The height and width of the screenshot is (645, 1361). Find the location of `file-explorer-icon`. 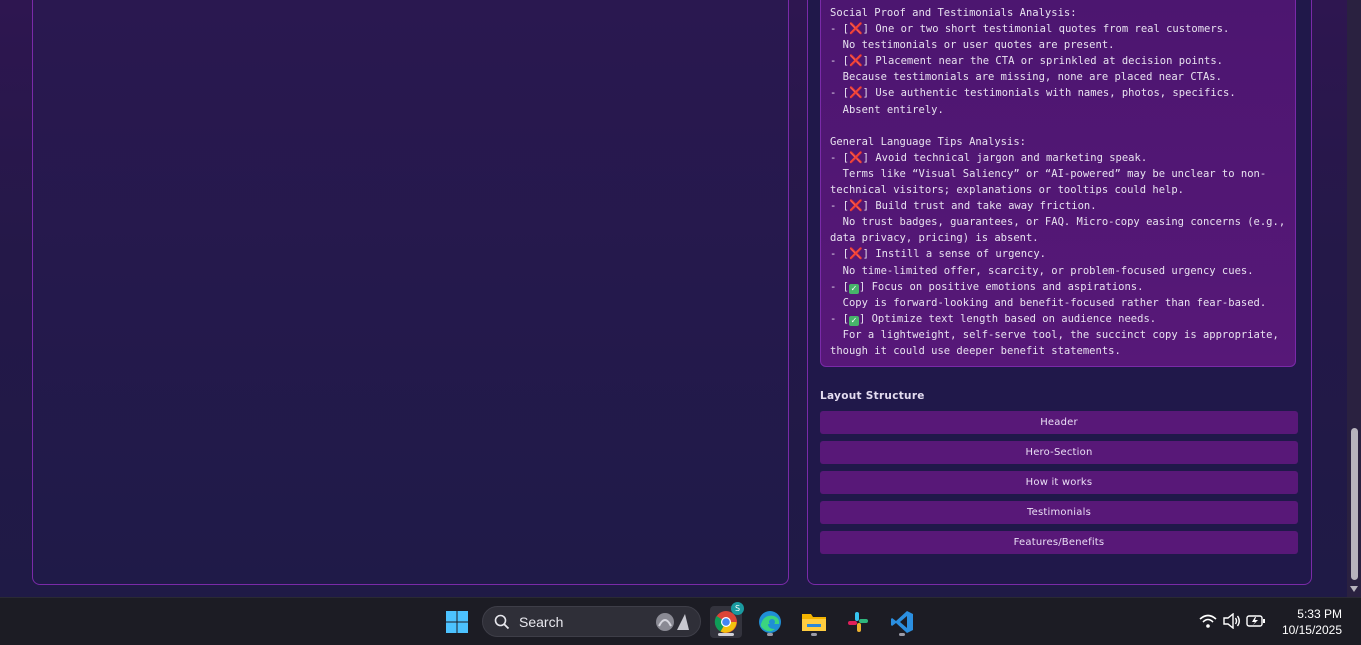

file-explorer-icon is located at coordinates (814, 622).